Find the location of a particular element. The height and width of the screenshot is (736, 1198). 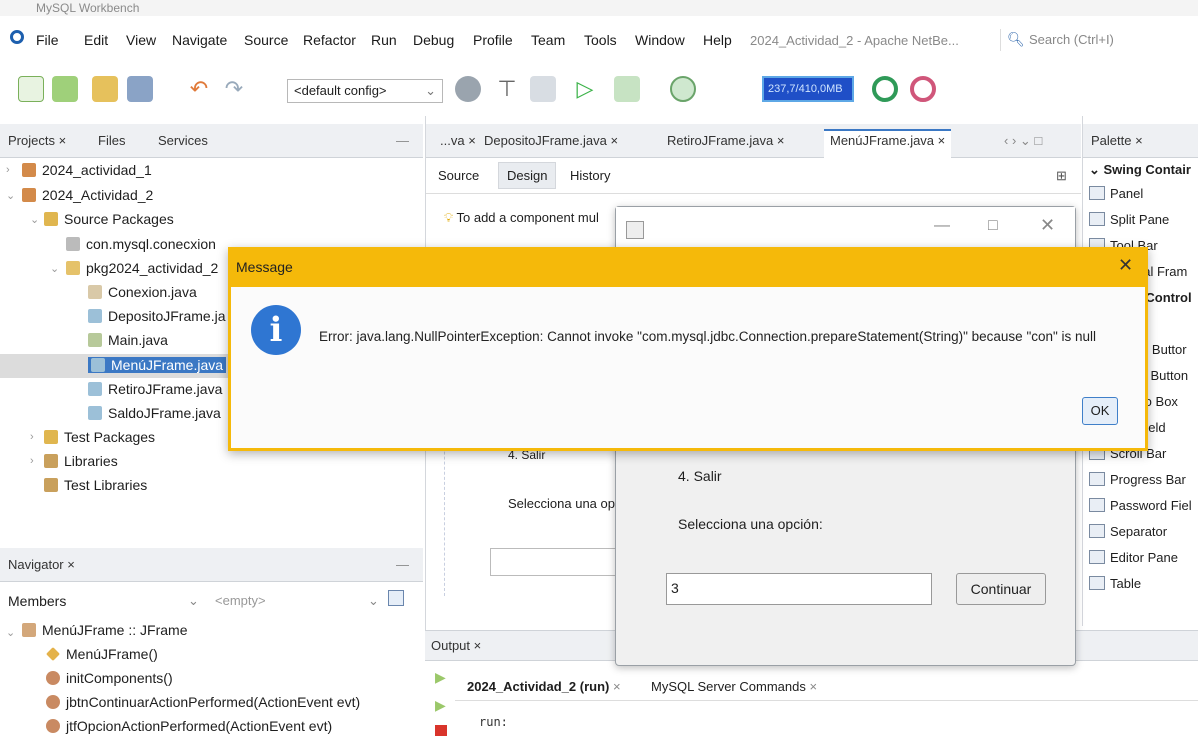

palette-category: ⌄ Swing Contair is located at coordinates (1143, 170).